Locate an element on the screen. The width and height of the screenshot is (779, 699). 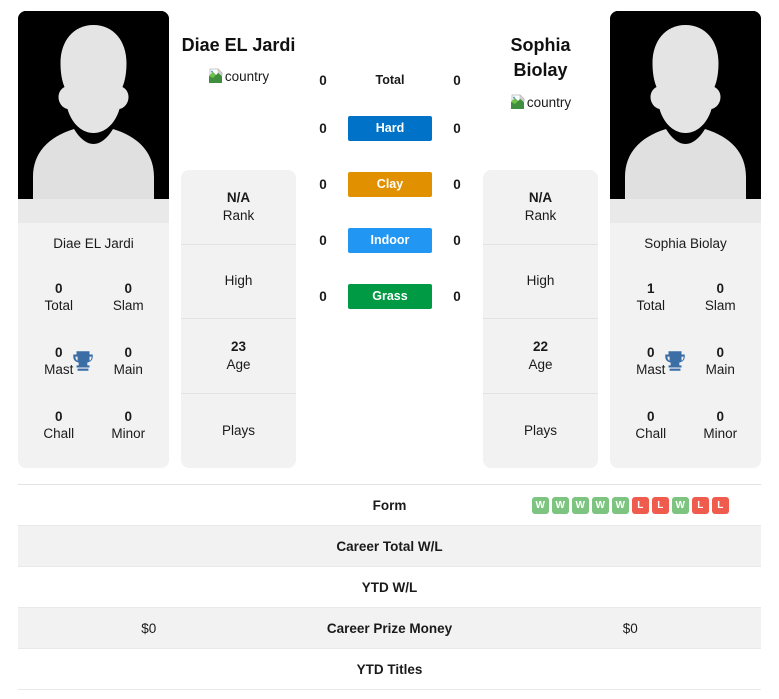
stat-cell: 0 Total is located at coordinates (59, 297).